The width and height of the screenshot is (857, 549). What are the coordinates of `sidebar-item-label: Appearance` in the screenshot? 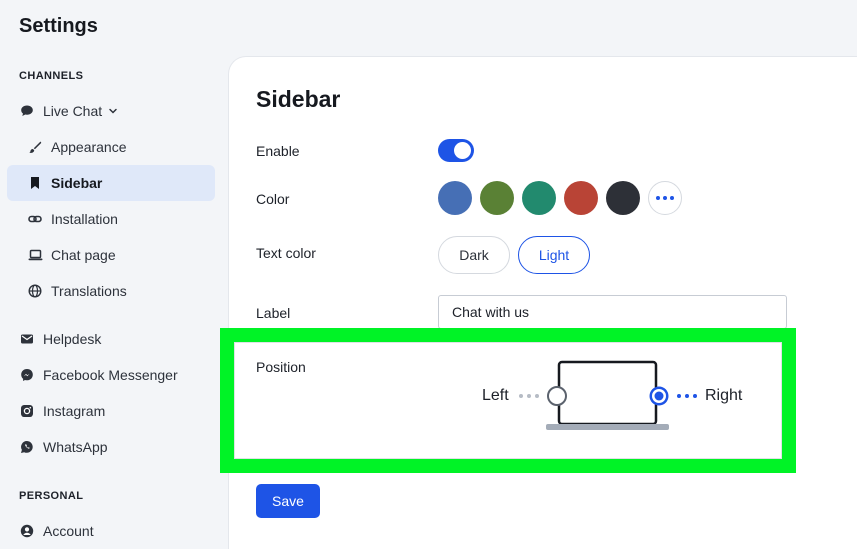 It's located at (89, 147).